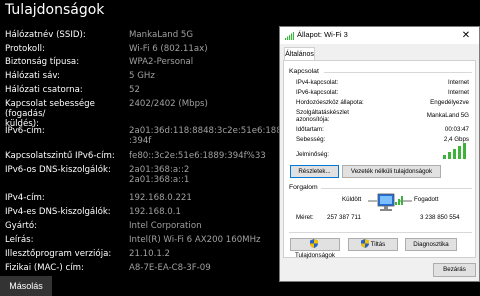 The height and width of the screenshot is (296, 480). What do you see at coordinates (26, 286) in the screenshot?
I see `copy-button: Másolás` at bounding box center [26, 286].